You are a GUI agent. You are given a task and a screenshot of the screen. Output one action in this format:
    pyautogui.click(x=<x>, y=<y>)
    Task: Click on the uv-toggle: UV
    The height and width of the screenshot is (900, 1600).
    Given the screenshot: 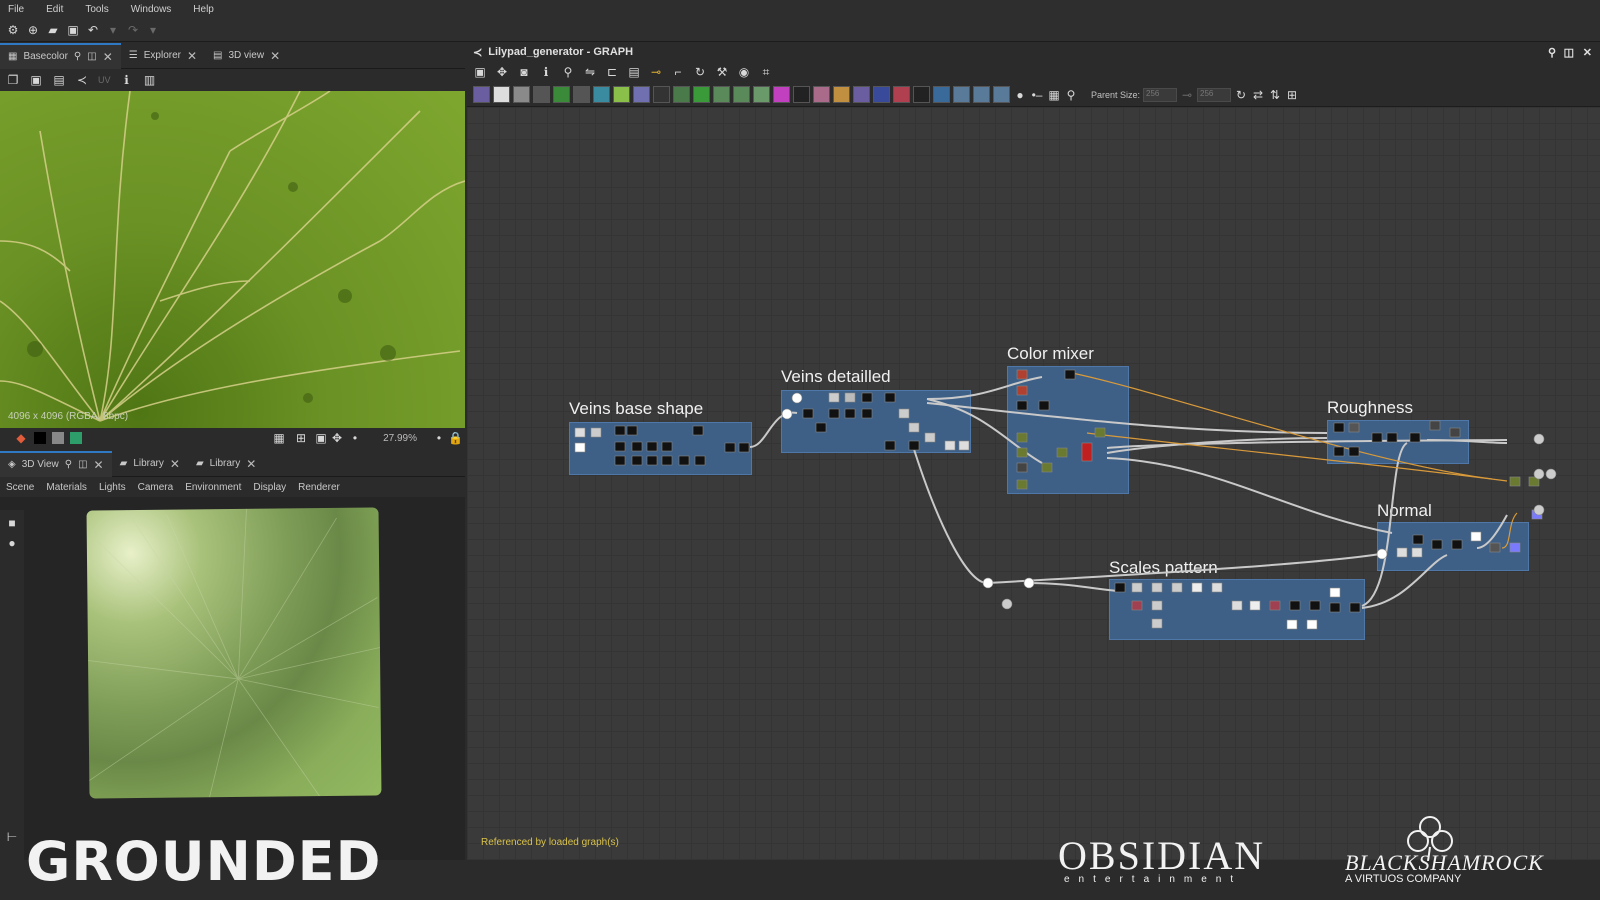 What is the action you would take?
    pyautogui.click(x=104, y=80)
    